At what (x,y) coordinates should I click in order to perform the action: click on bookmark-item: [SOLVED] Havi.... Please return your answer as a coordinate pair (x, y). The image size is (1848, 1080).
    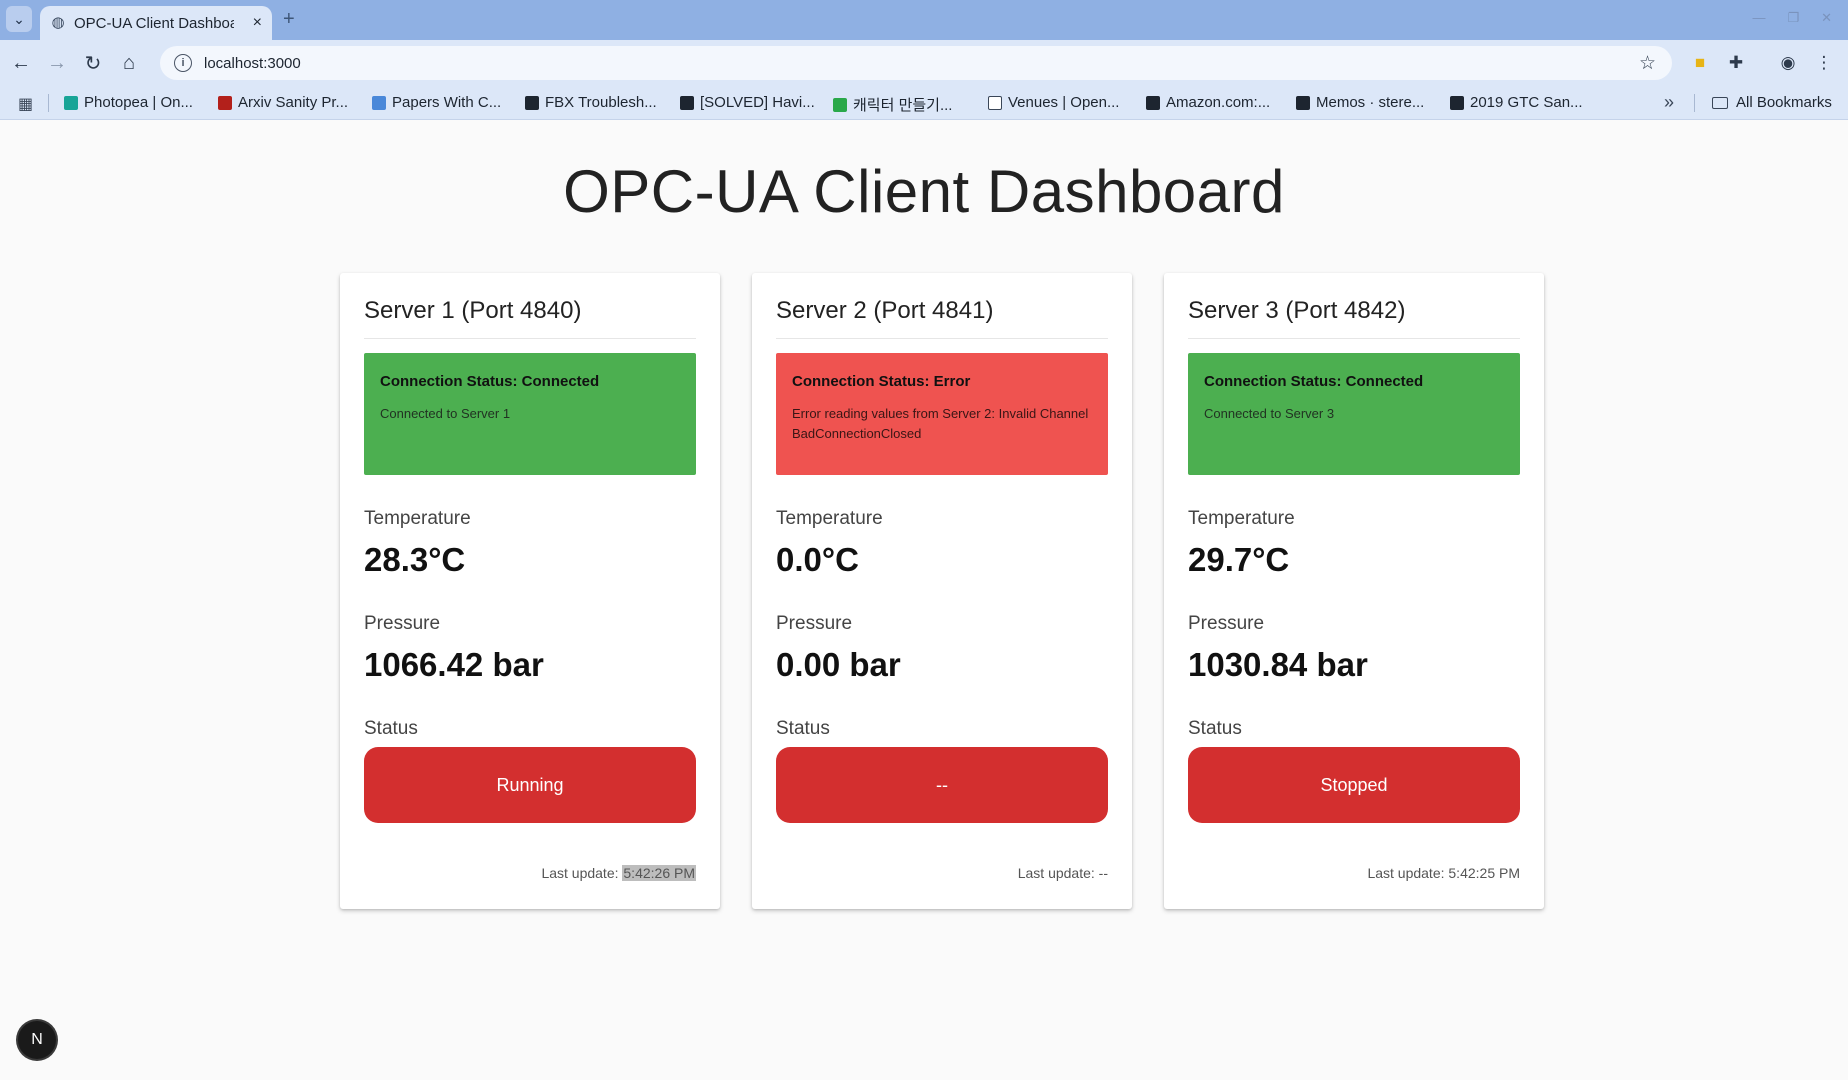
    Looking at the image, I should click on (747, 102).